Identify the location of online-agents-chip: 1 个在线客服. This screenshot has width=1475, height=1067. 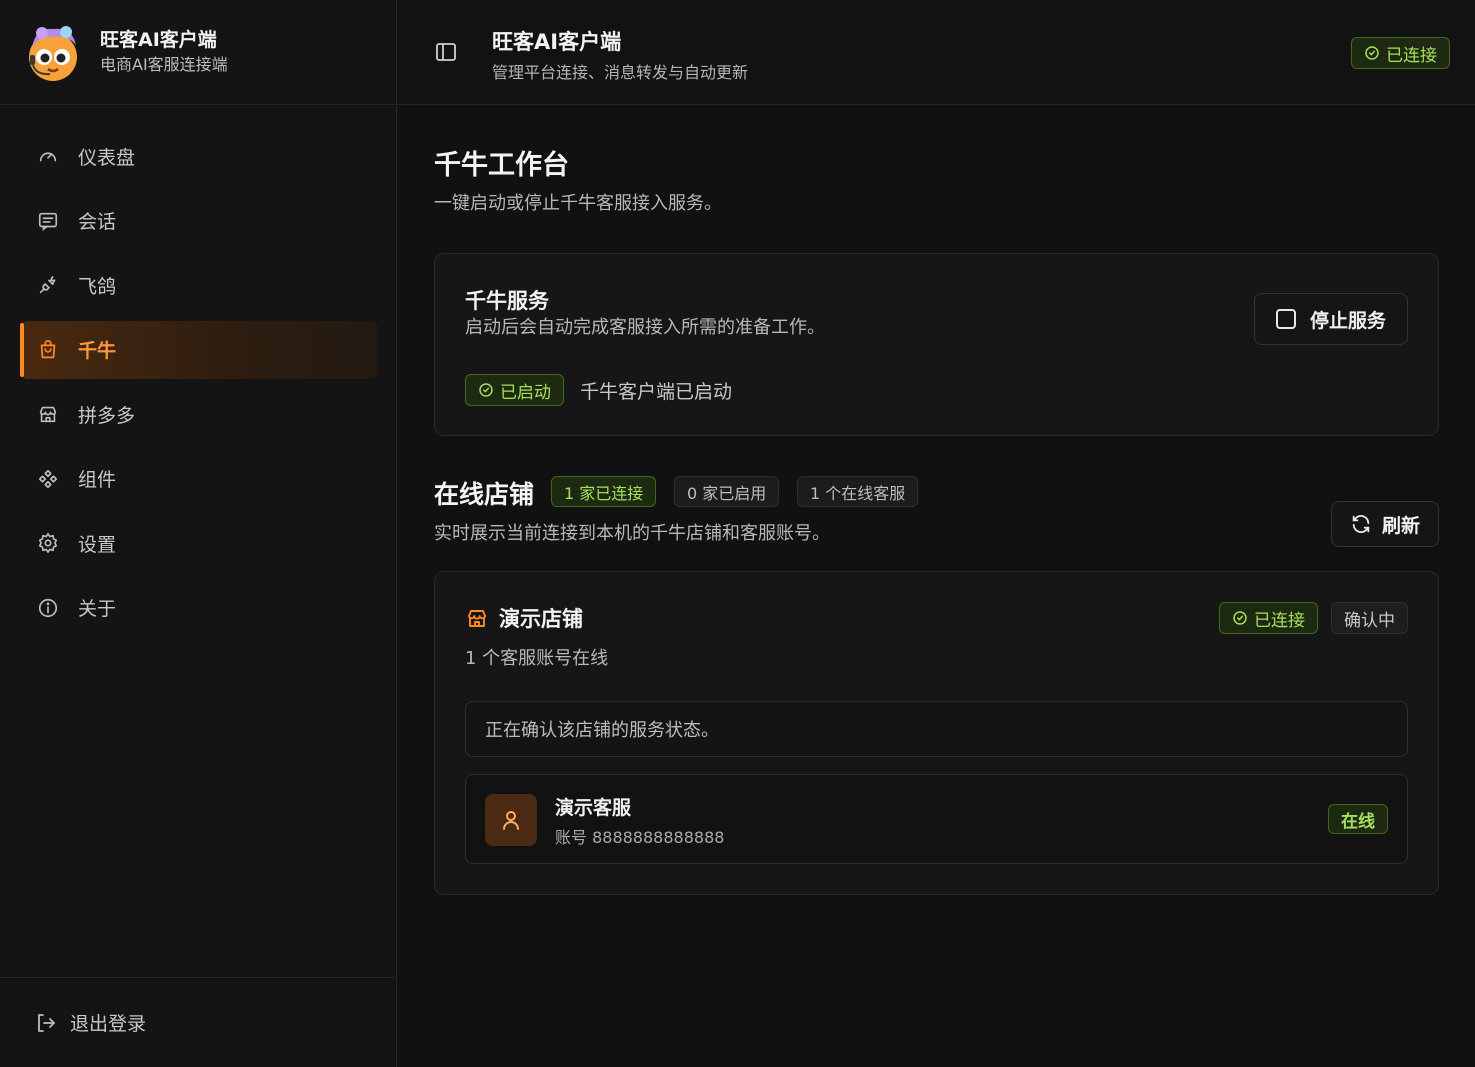
(858, 491).